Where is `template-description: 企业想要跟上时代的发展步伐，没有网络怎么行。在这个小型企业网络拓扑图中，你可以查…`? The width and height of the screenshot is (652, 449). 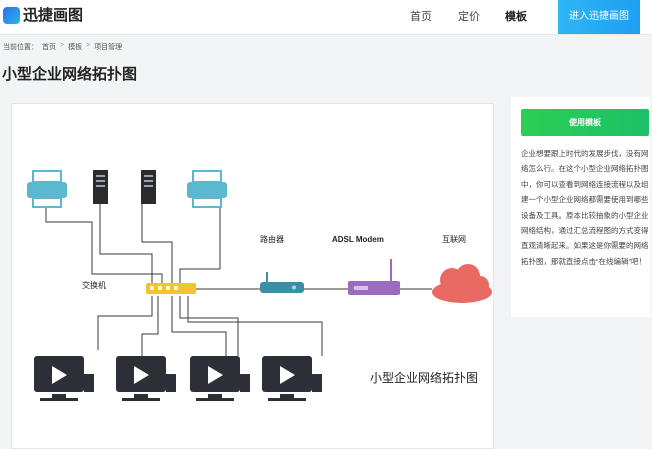 template-description: 企业想要跟上时代的发展步伐，没有网络怎么行。在这个小型企业网络拓扑图中，你可以查… is located at coordinates (585, 207).